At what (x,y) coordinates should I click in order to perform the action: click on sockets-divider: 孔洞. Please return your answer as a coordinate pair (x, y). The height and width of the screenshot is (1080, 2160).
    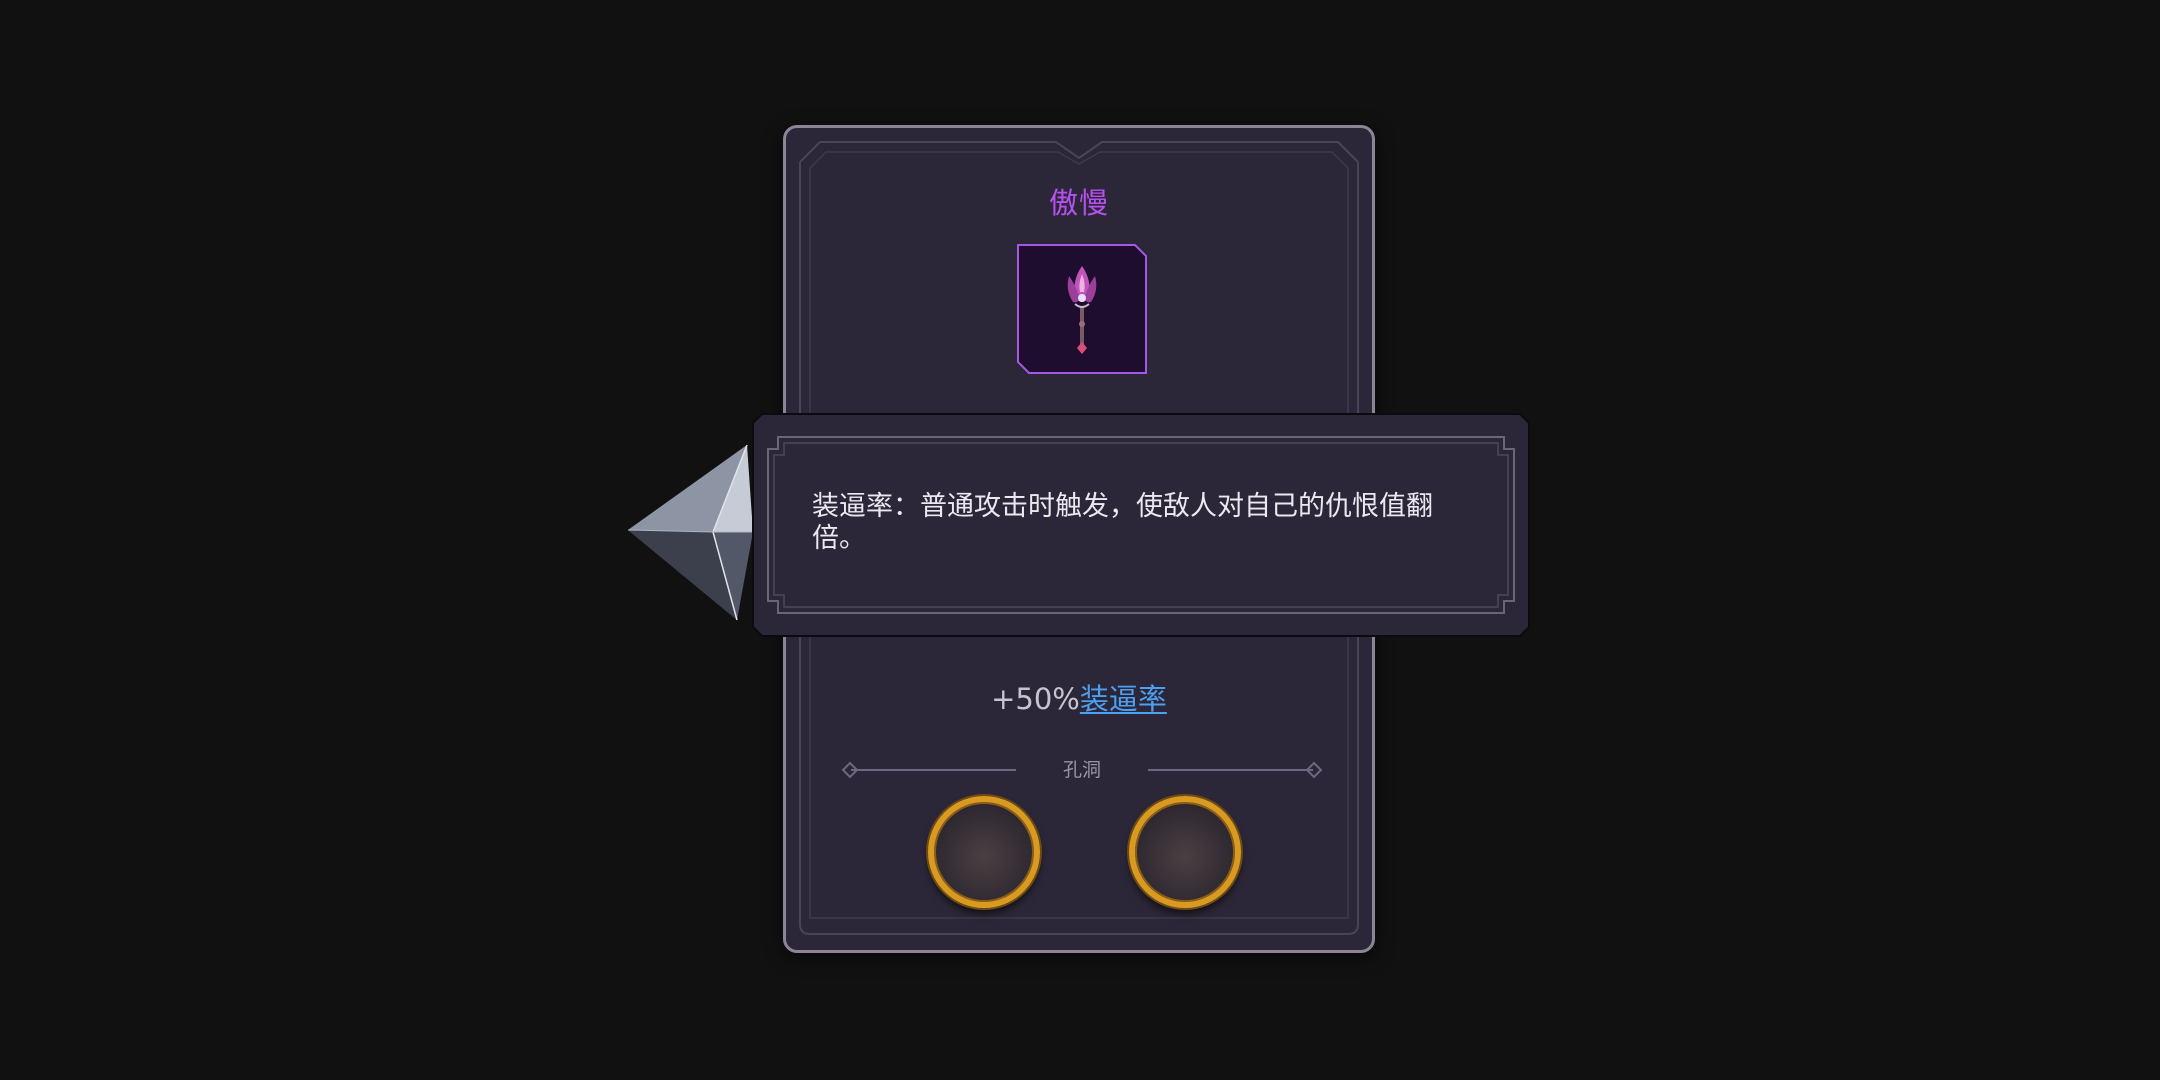
    Looking at the image, I should click on (1082, 770).